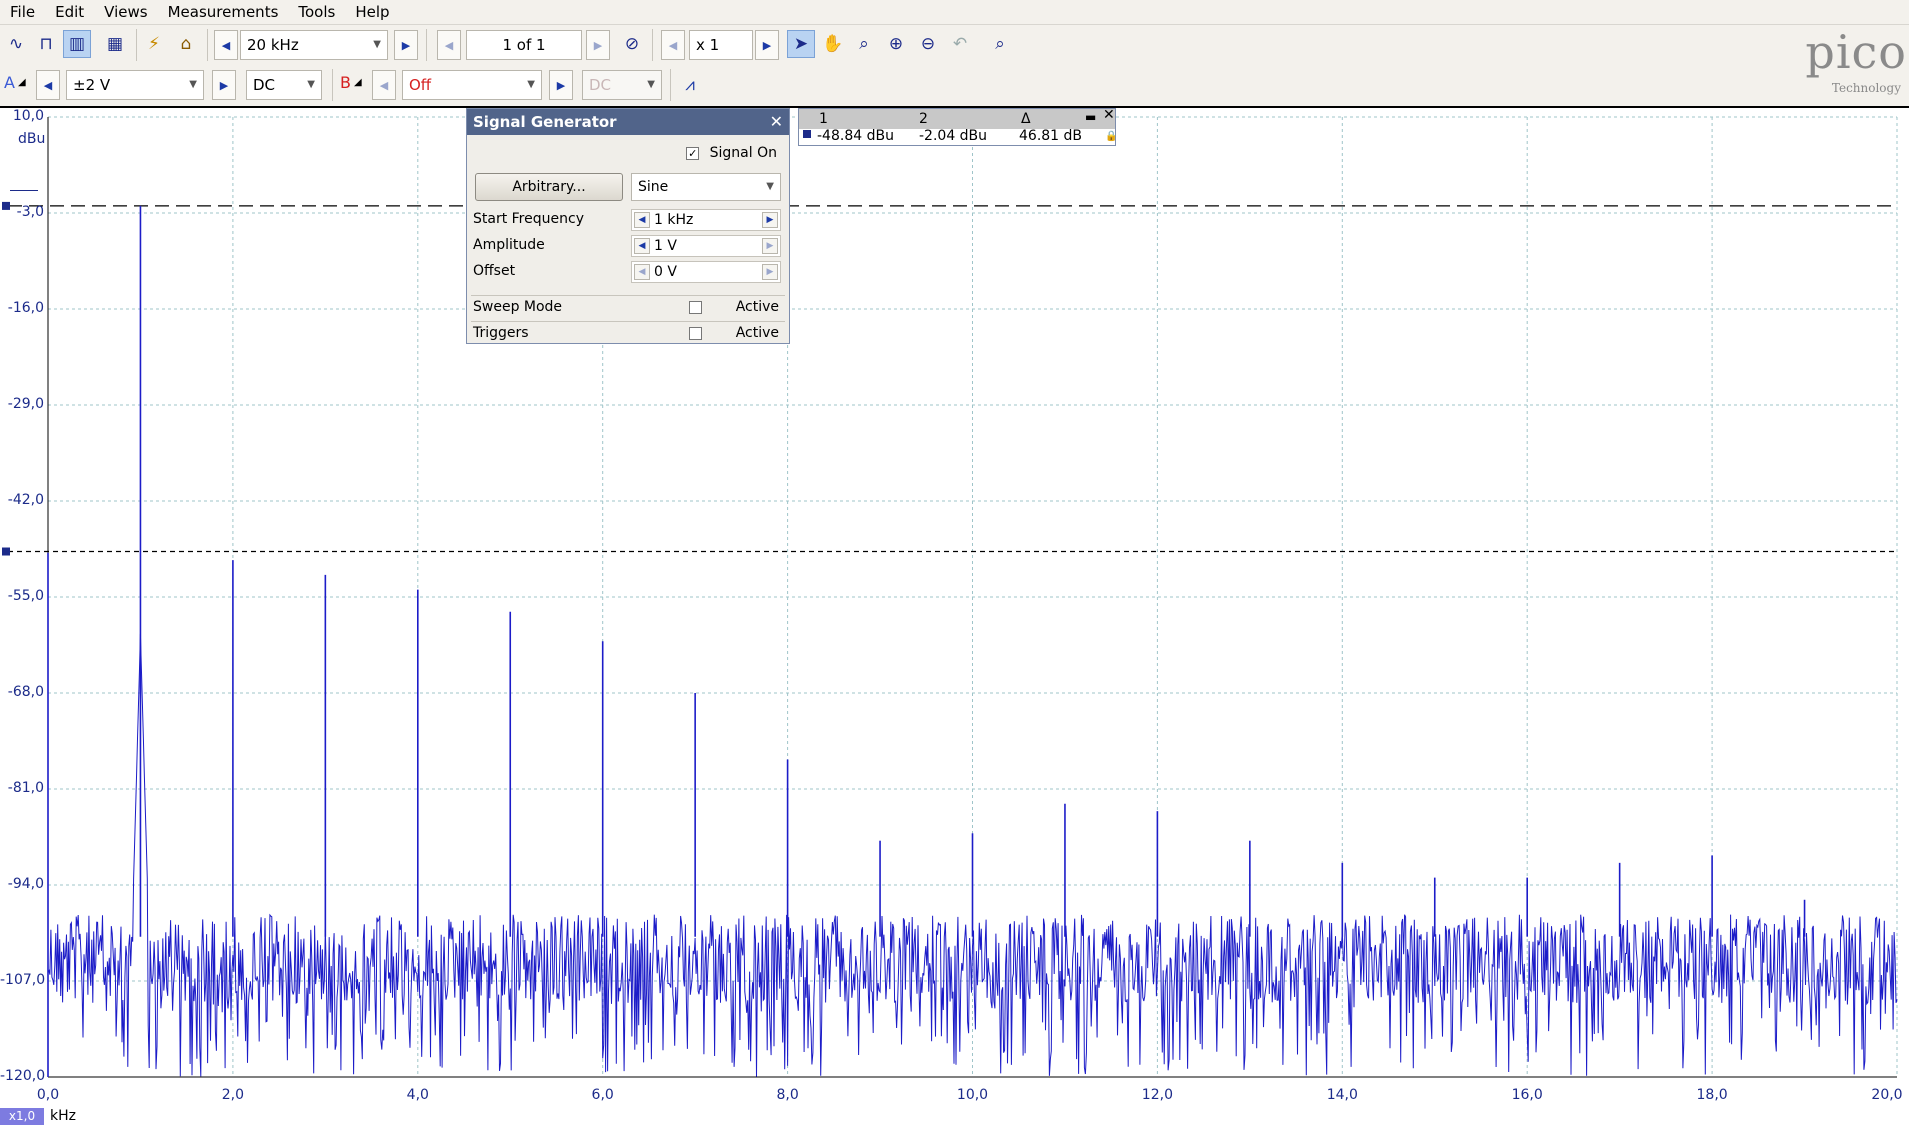  Describe the element at coordinates (561, 85) in the screenshot. I see `range-b-next-button: ▶` at that location.